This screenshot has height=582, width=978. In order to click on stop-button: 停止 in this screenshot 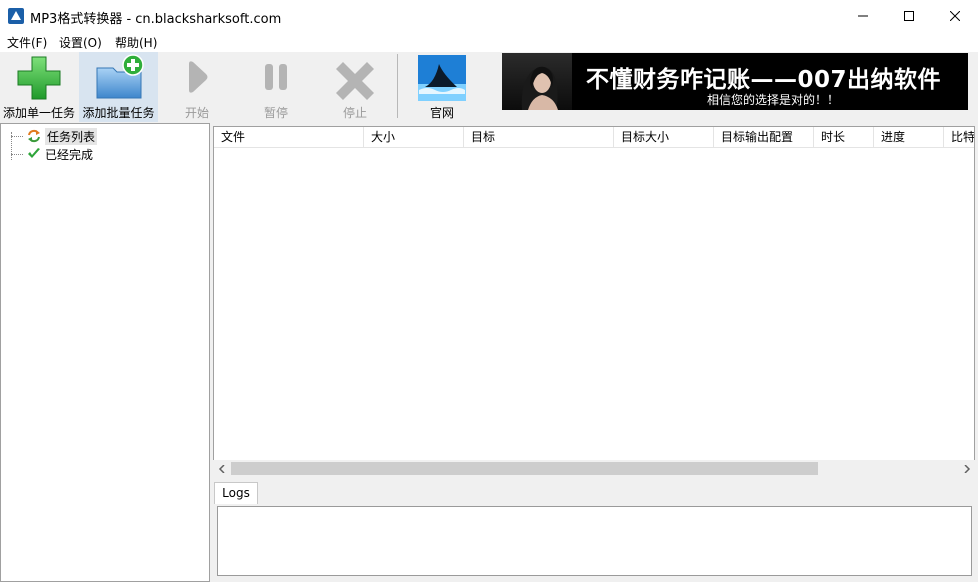, I will do `click(355, 87)`.